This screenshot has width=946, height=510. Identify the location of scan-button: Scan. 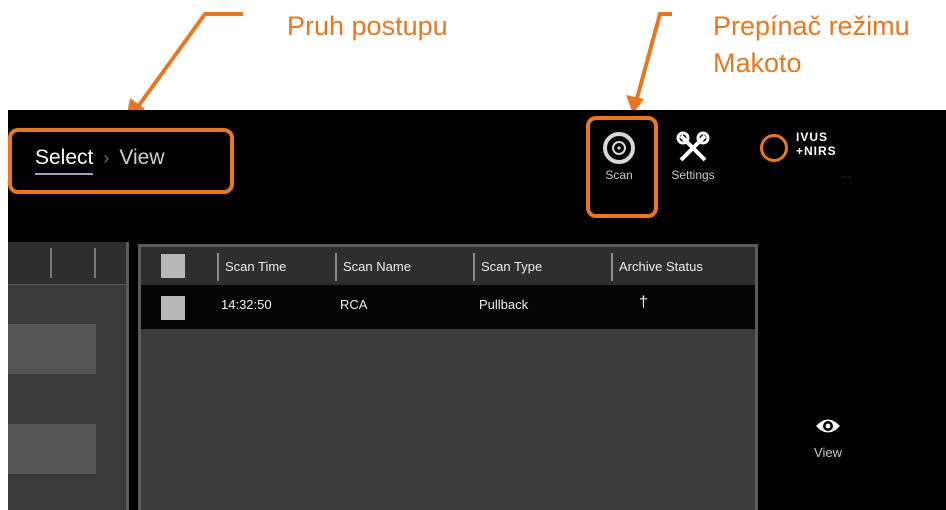
(619, 156).